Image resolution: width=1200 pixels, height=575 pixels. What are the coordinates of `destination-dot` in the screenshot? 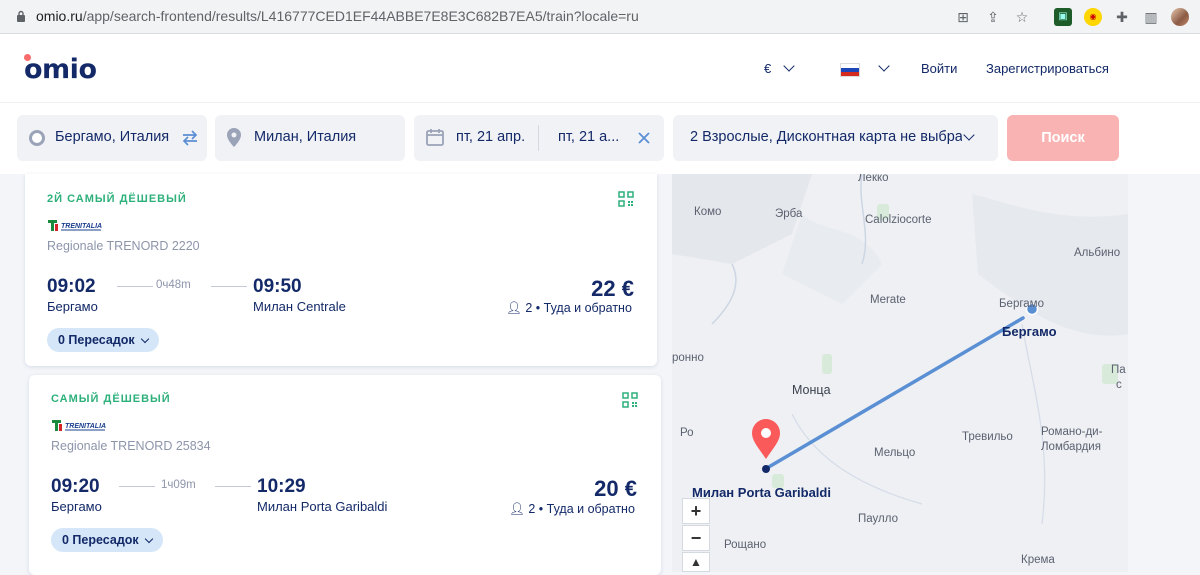 It's located at (766, 469).